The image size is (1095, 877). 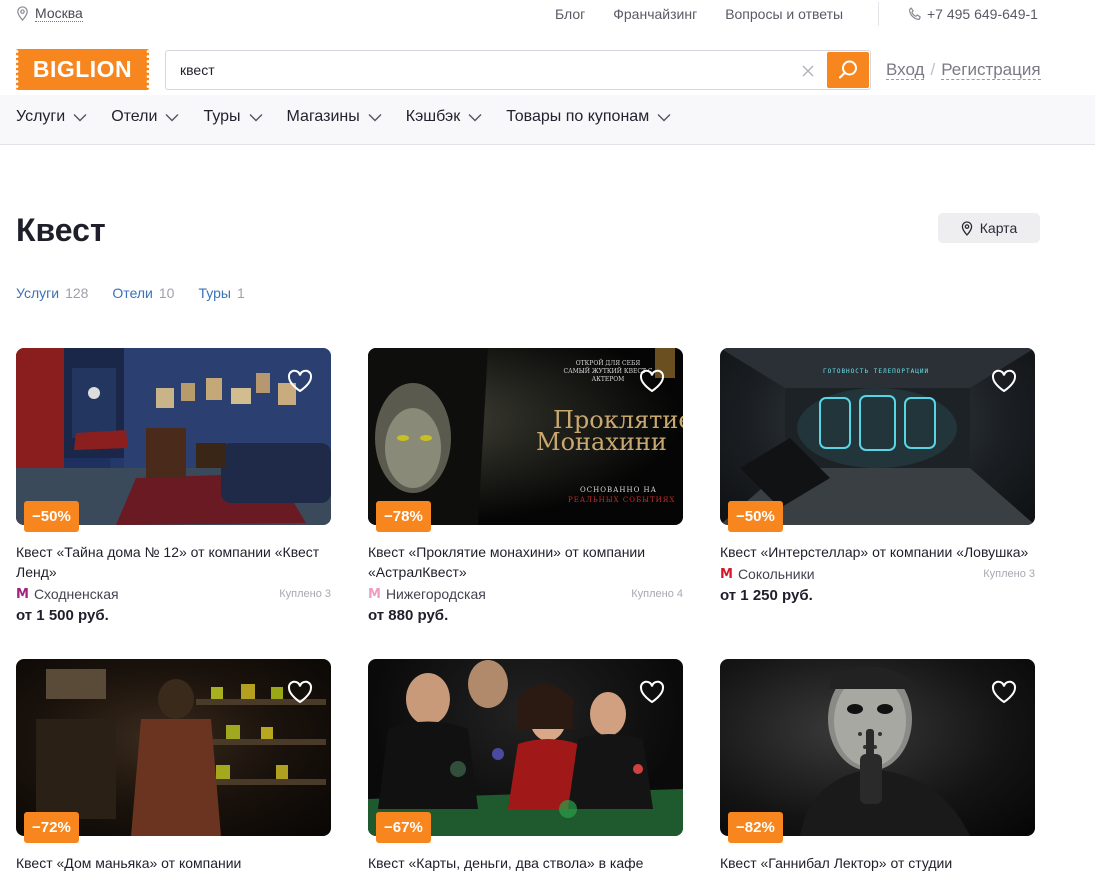 I want to click on deal-title: Квест «Карты, деньги, два ствола» в кафе, so click(x=525, y=863).